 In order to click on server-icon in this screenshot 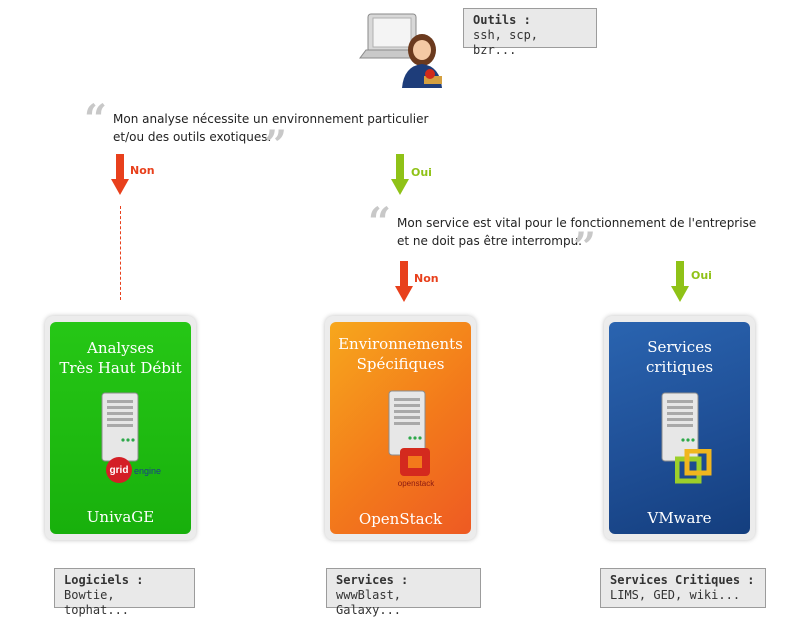, I will do `click(120, 427)`.